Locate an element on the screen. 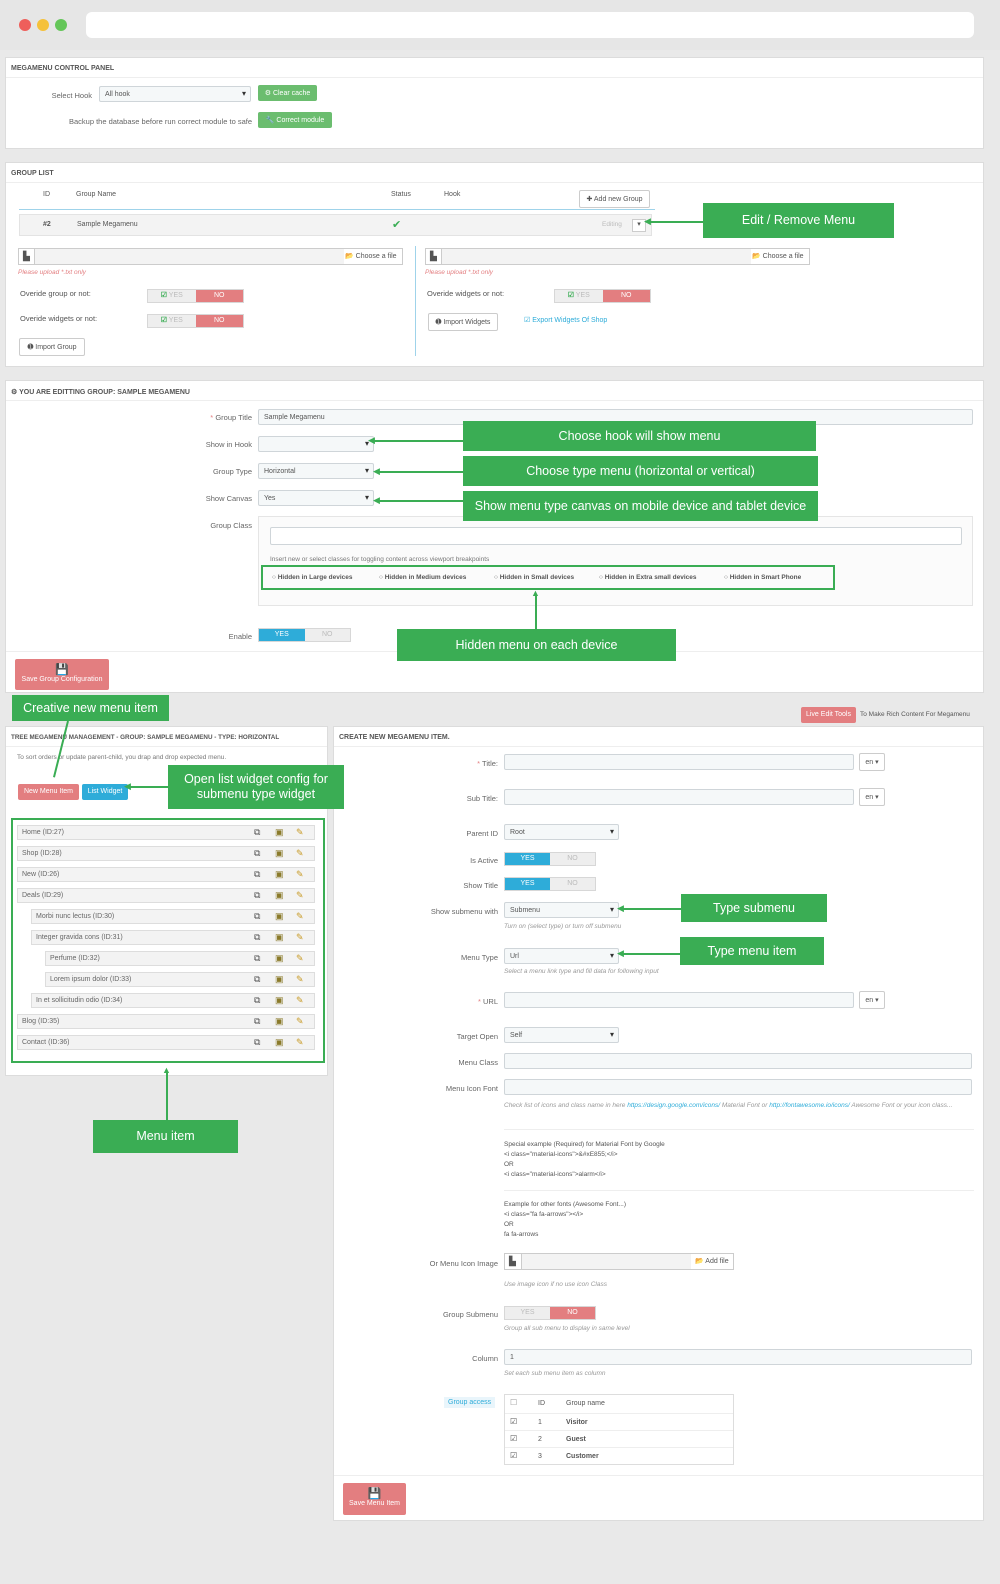 This screenshot has height=1584, width=1000. panel-title: GROUP LIST is located at coordinates (494, 173).